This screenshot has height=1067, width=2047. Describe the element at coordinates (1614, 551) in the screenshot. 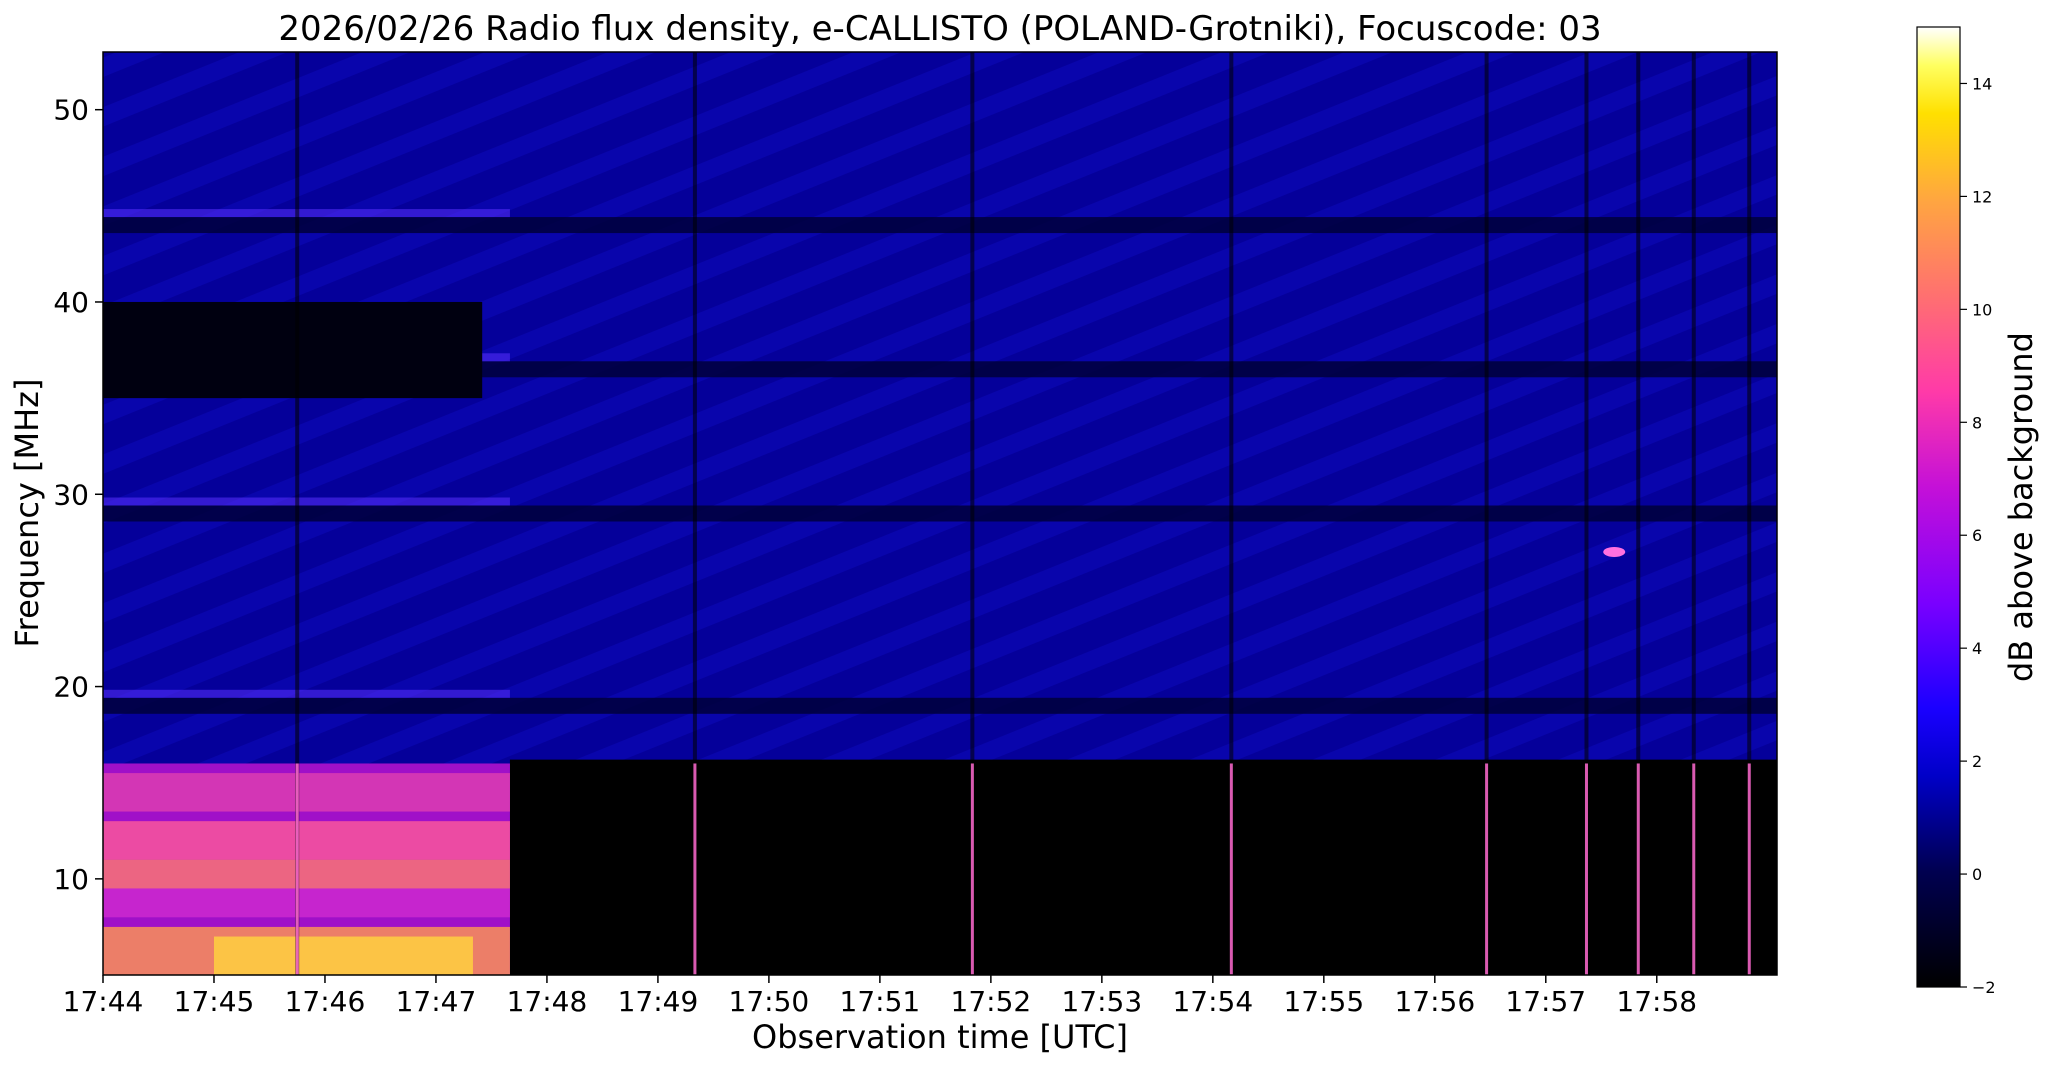

I see `hotspot` at that location.